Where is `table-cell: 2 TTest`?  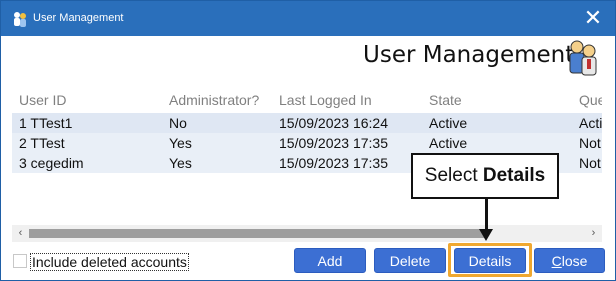 table-cell: 2 TTest is located at coordinates (42, 143).